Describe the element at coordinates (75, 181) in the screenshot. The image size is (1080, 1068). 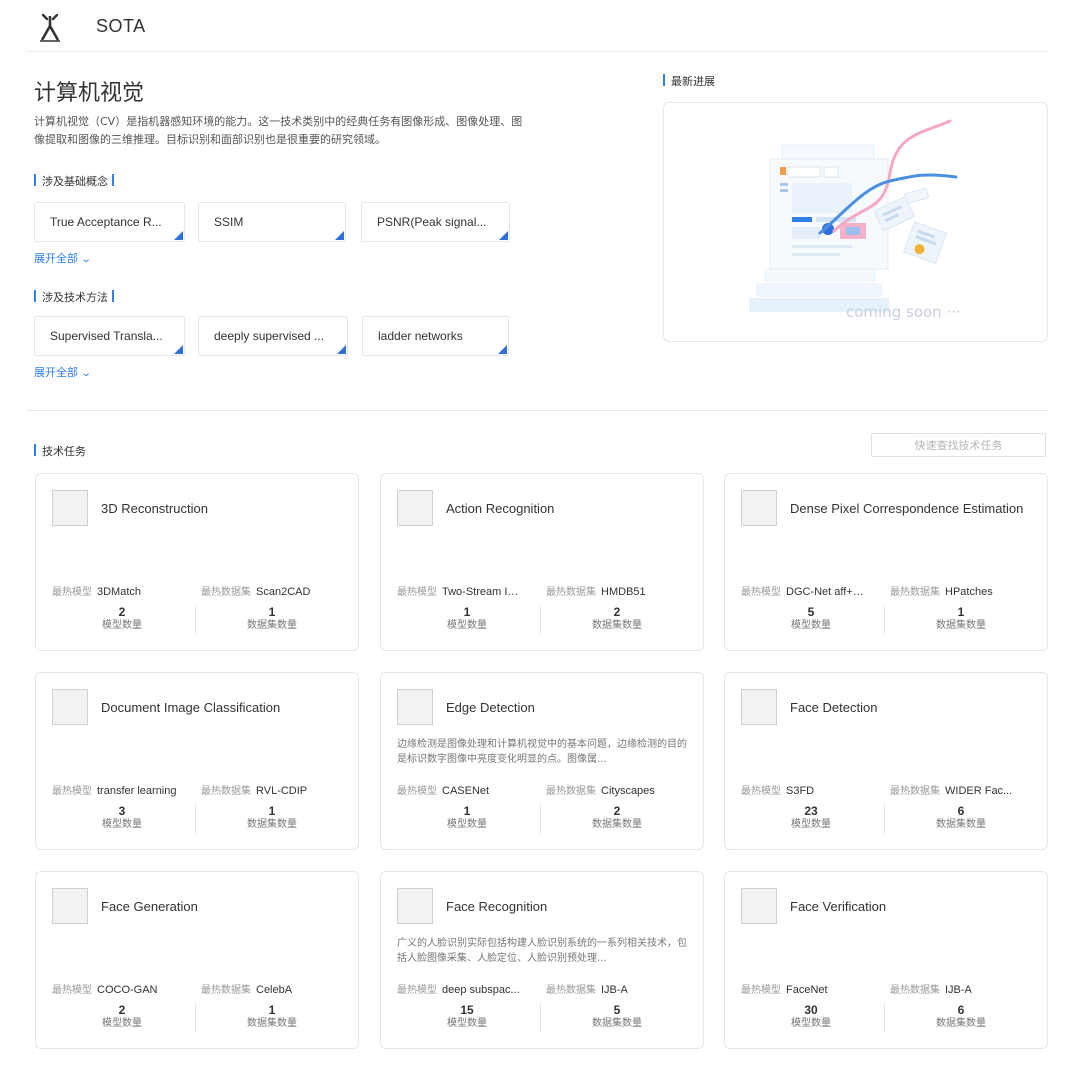
I see `concepts-label-text: 涉及基础概念` at that location.